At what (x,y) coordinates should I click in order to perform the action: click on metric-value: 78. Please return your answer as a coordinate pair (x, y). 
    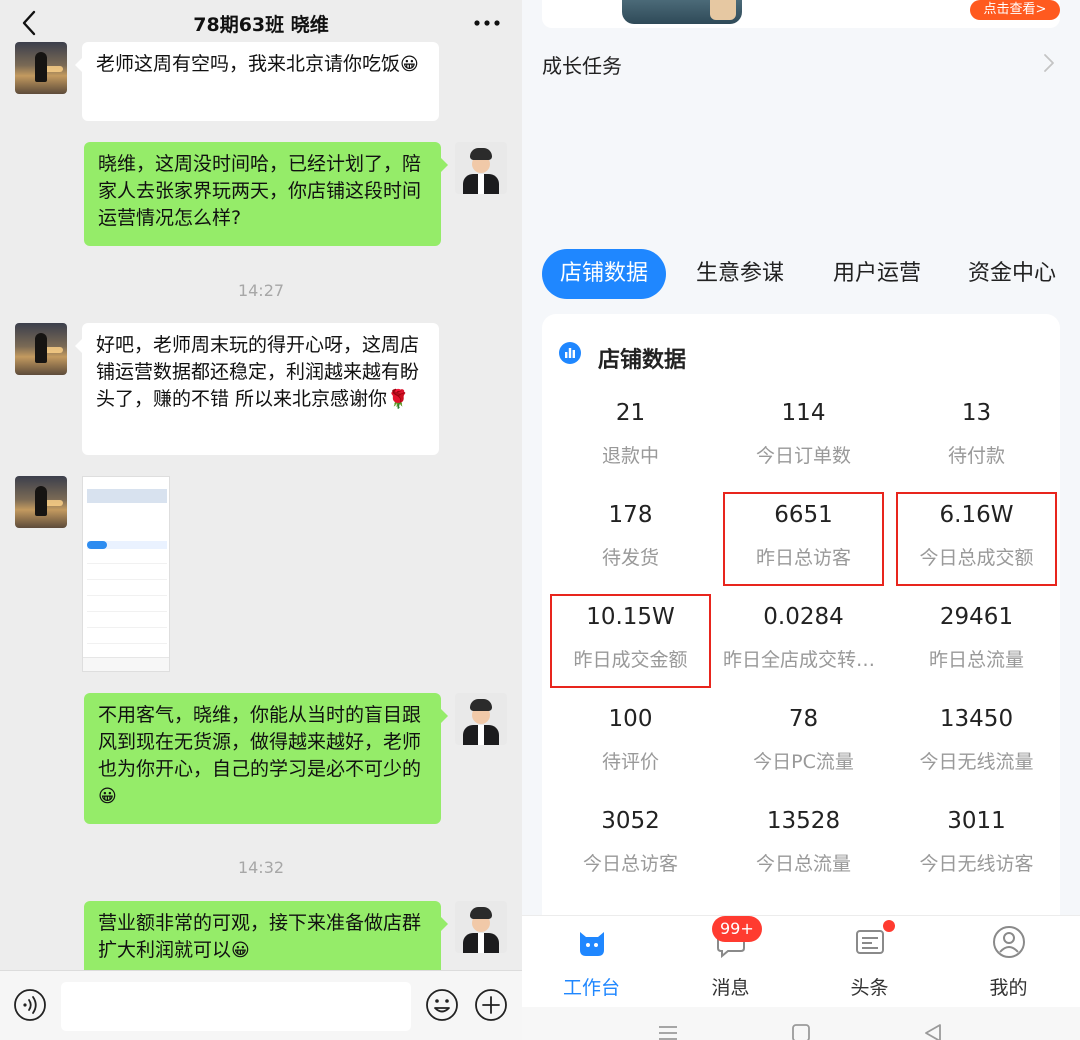
    Looking at the image, I should click on (803, 719).